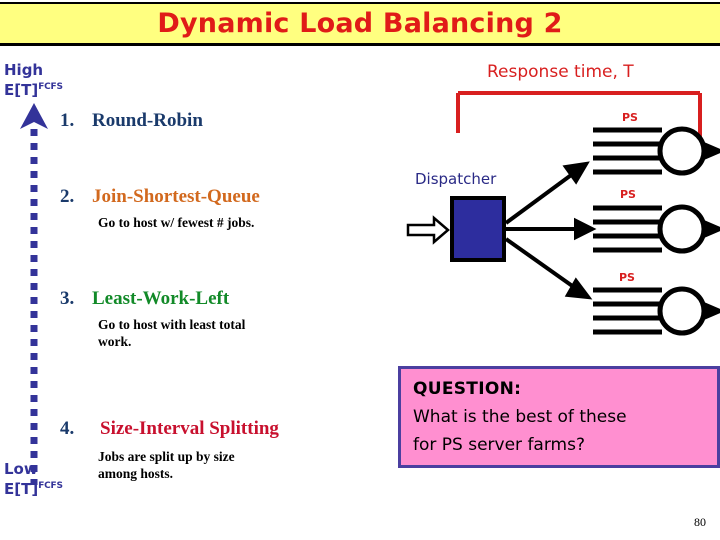  What do you see at coordinates (161, 298) in the screenshot?
I see `policy-title-least-work-left: Least-Work-Left` at bounding box center [161, 298].